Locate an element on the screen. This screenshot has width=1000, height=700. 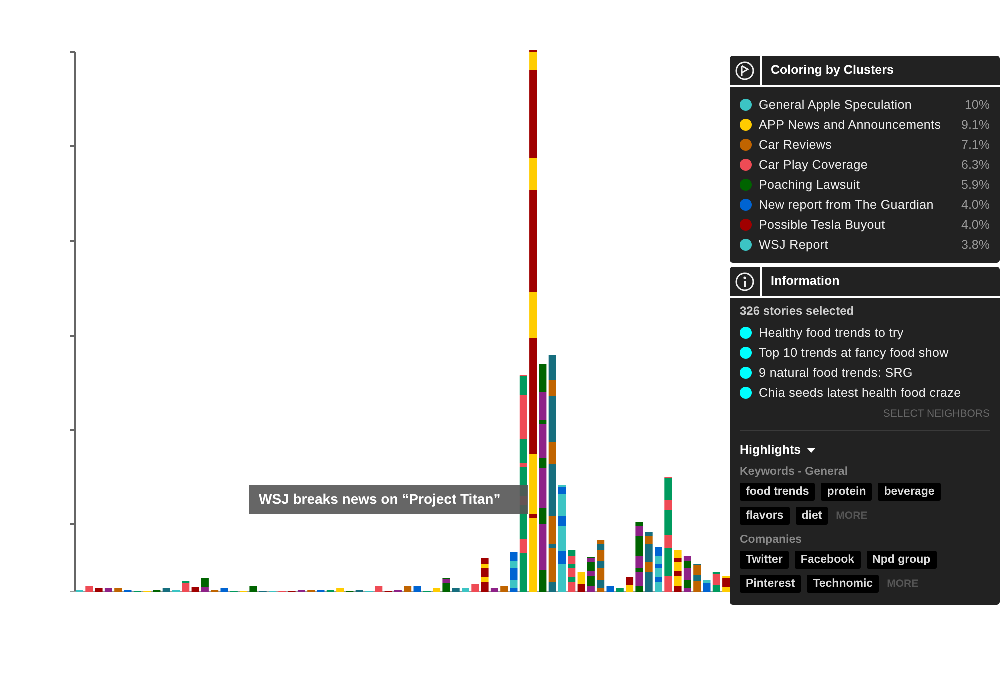
panel-title: Coloring by Clusters is located at coordinates (881, 70).